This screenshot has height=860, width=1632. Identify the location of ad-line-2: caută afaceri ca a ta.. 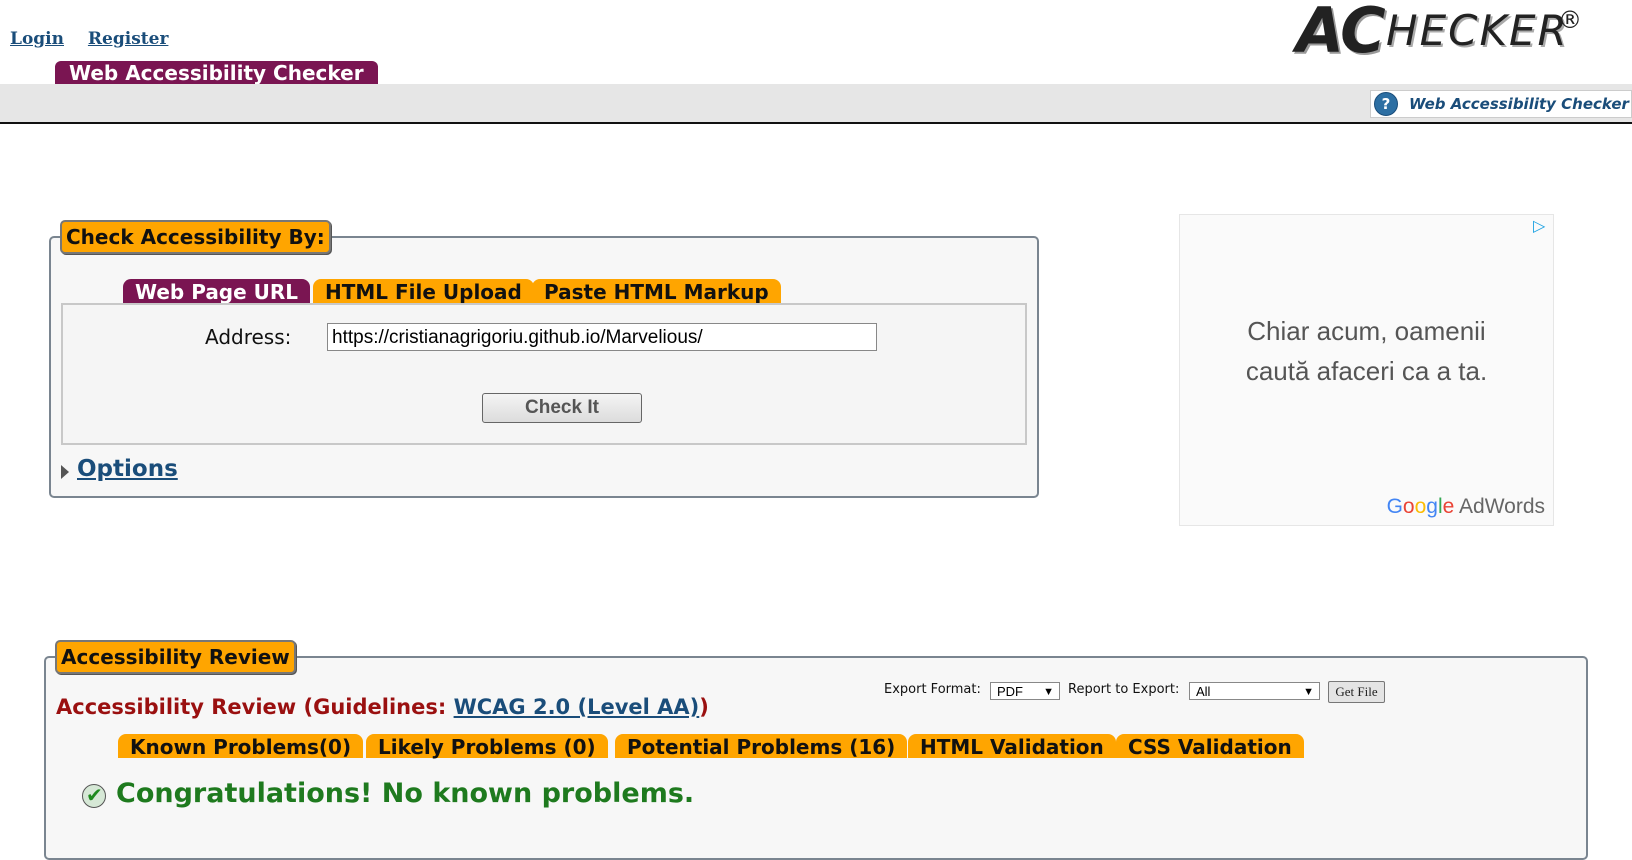
(1366, 371).